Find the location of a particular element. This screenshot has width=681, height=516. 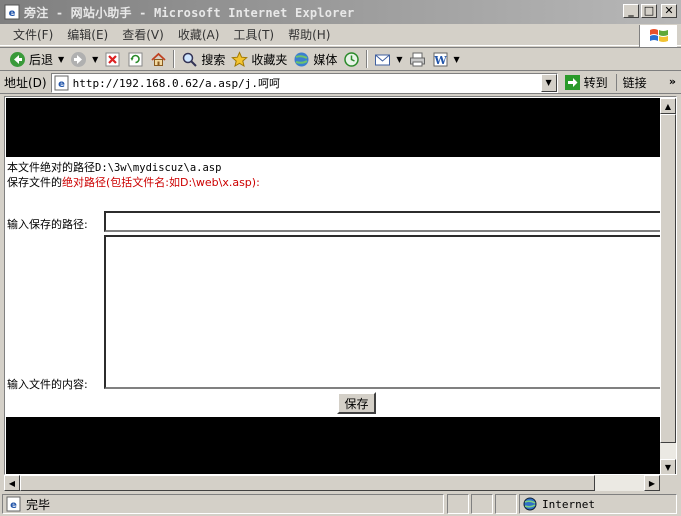

refresh-button is located at coordinates (135, 59).